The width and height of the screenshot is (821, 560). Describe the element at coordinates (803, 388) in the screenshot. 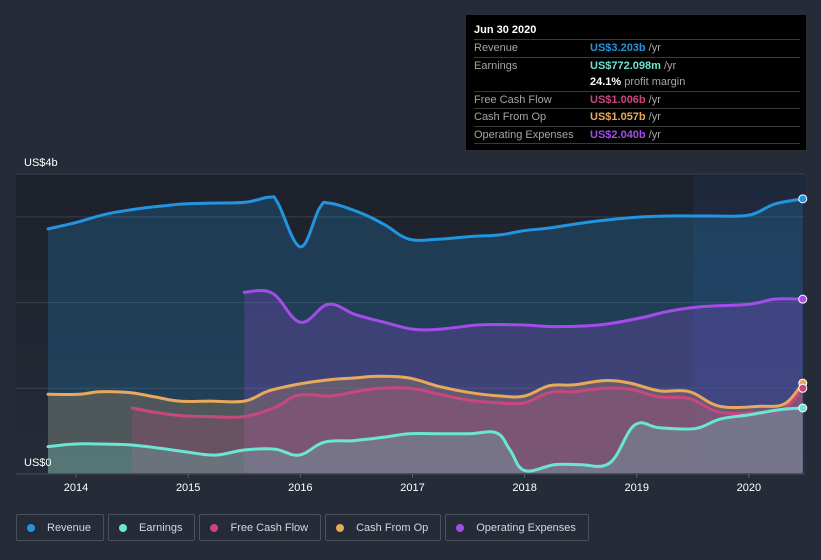

I see `free-cash-flow-endpoint` at that location.